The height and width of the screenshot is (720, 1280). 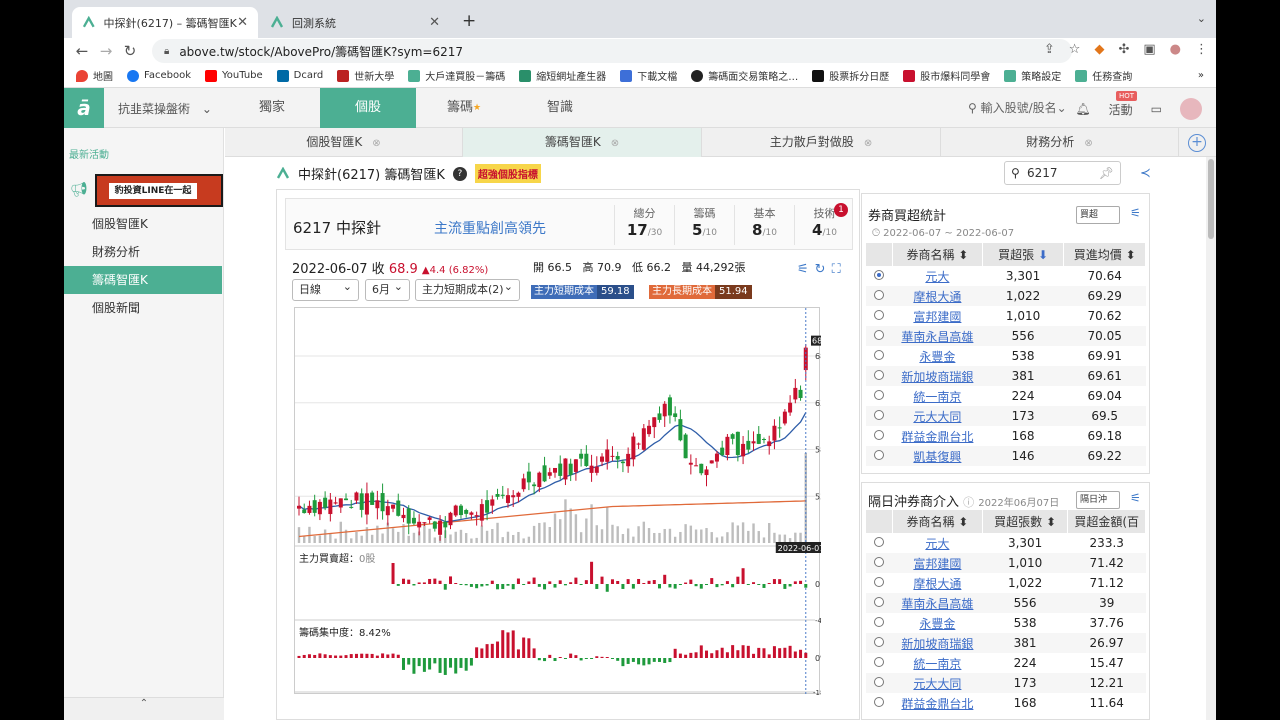 I want to click on metamask-icon: ◆, so click(x=1099, y=49).